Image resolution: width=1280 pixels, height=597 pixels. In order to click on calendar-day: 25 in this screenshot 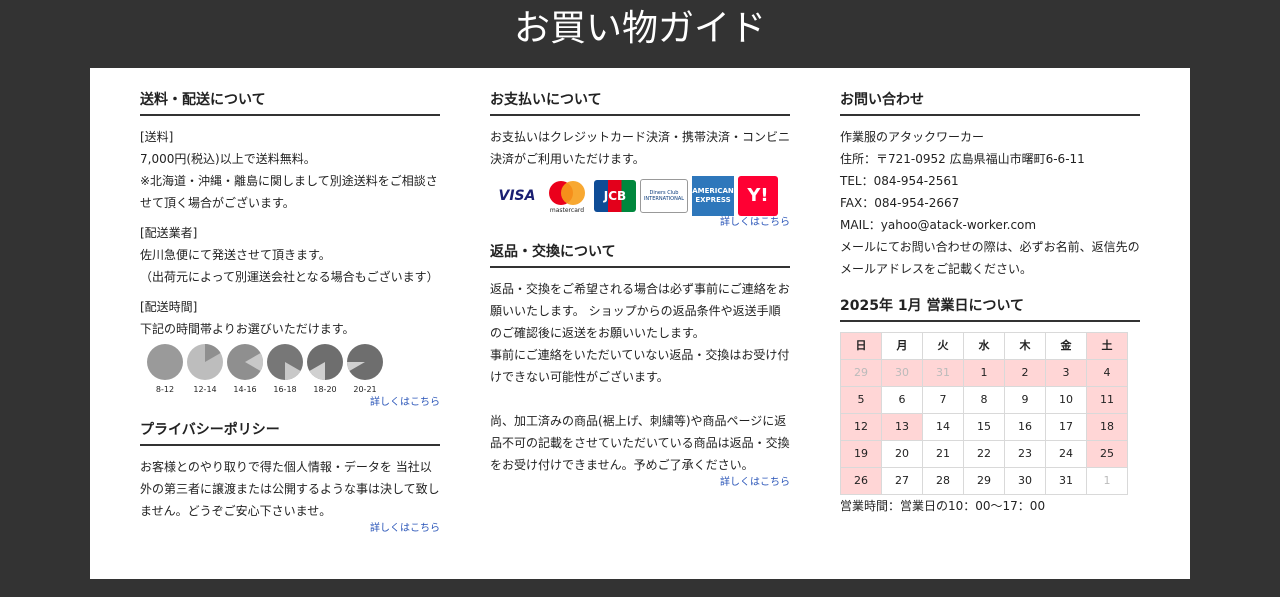, I will do `click(1107, 454)`.